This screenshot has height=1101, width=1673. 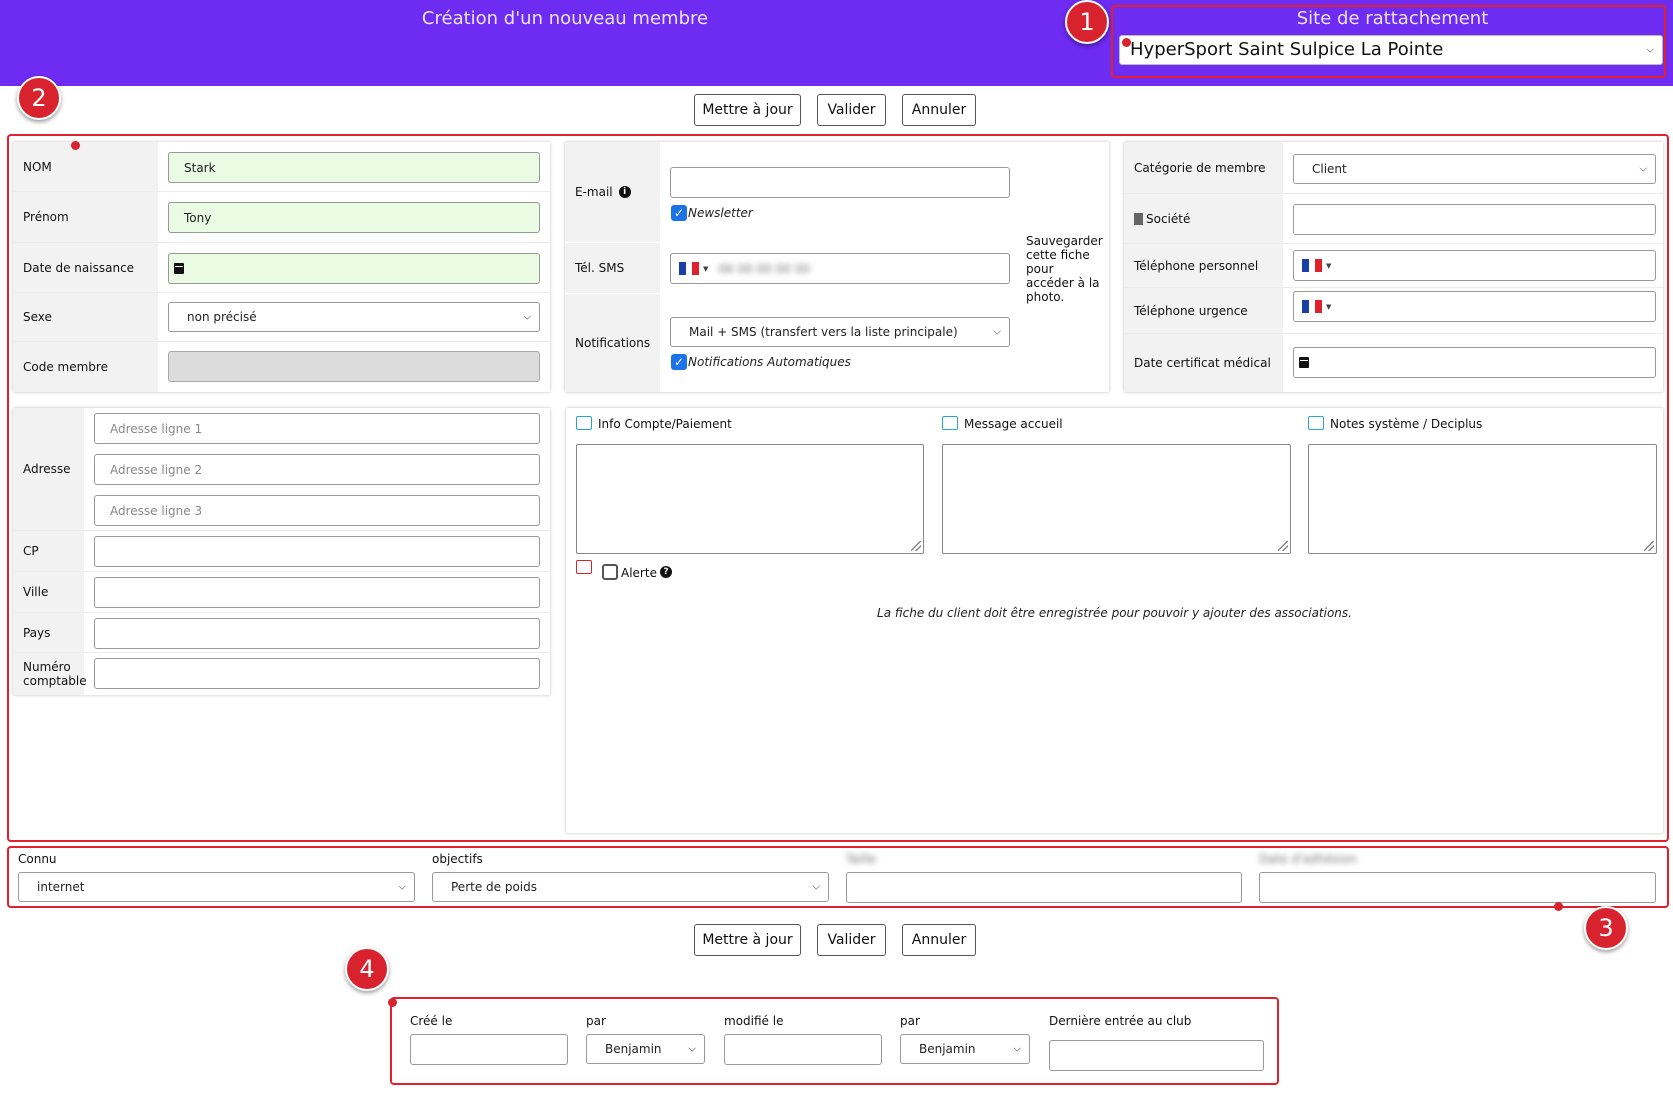 I want to click on marker-1: 1, so click(x=1087, y=22).